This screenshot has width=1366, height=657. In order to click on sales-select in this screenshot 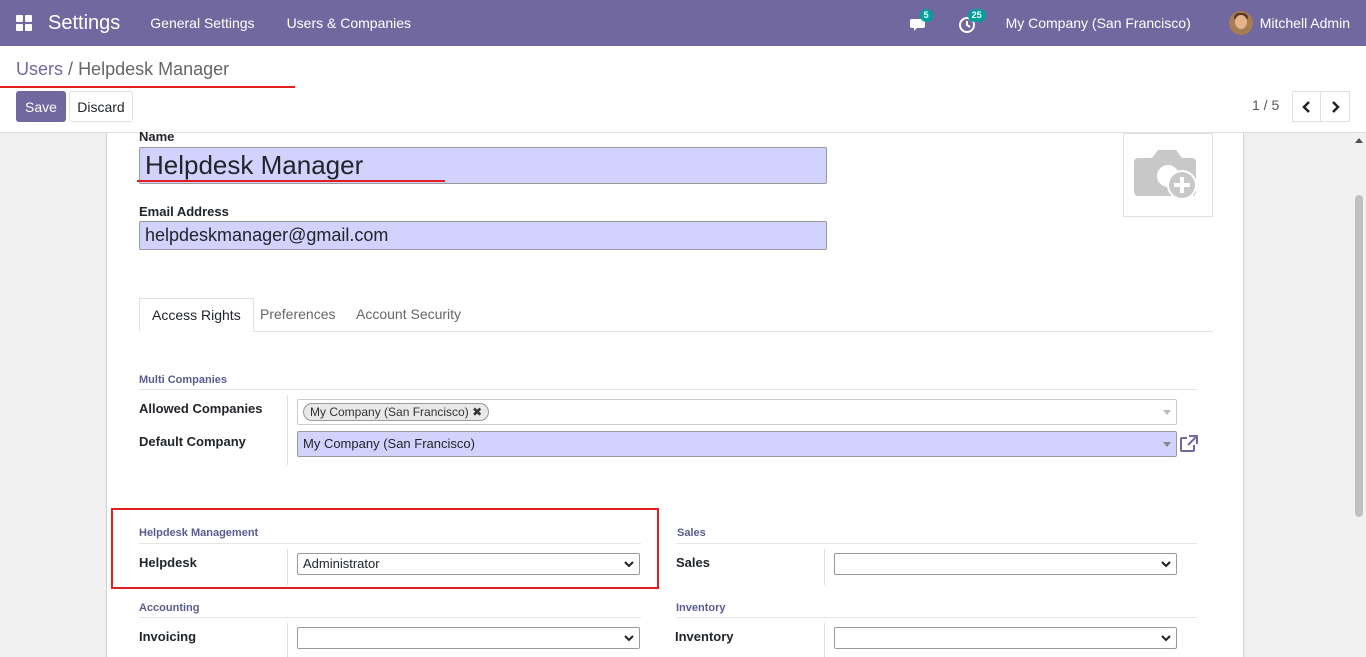, I will do `click(1005, 564)`.